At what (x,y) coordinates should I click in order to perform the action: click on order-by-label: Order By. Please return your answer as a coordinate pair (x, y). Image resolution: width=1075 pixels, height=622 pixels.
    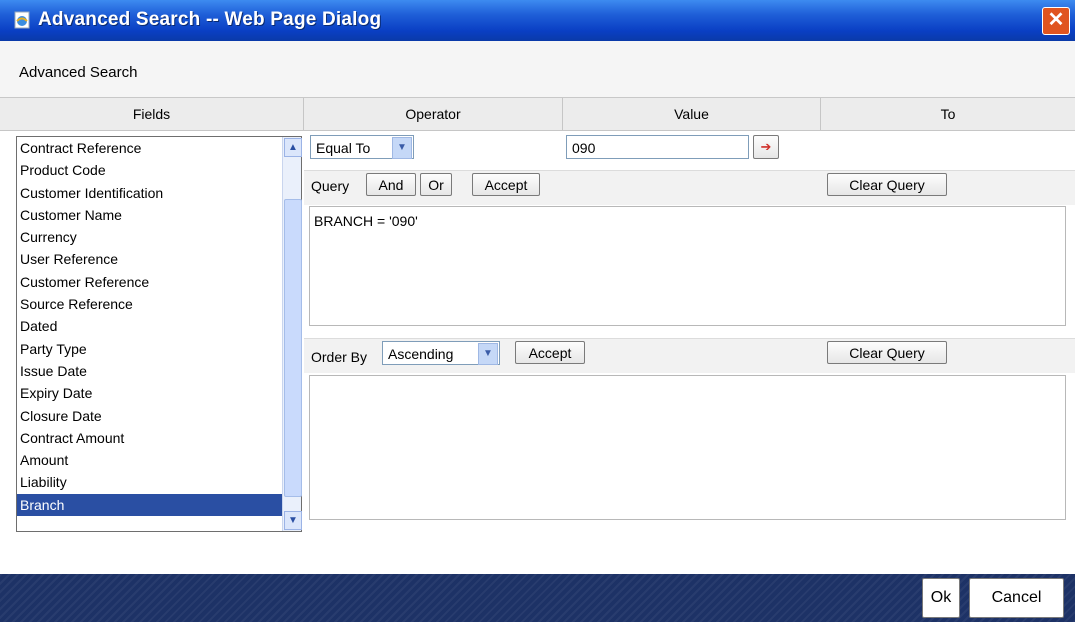
    Looking at the image, I should click on (339, 357).